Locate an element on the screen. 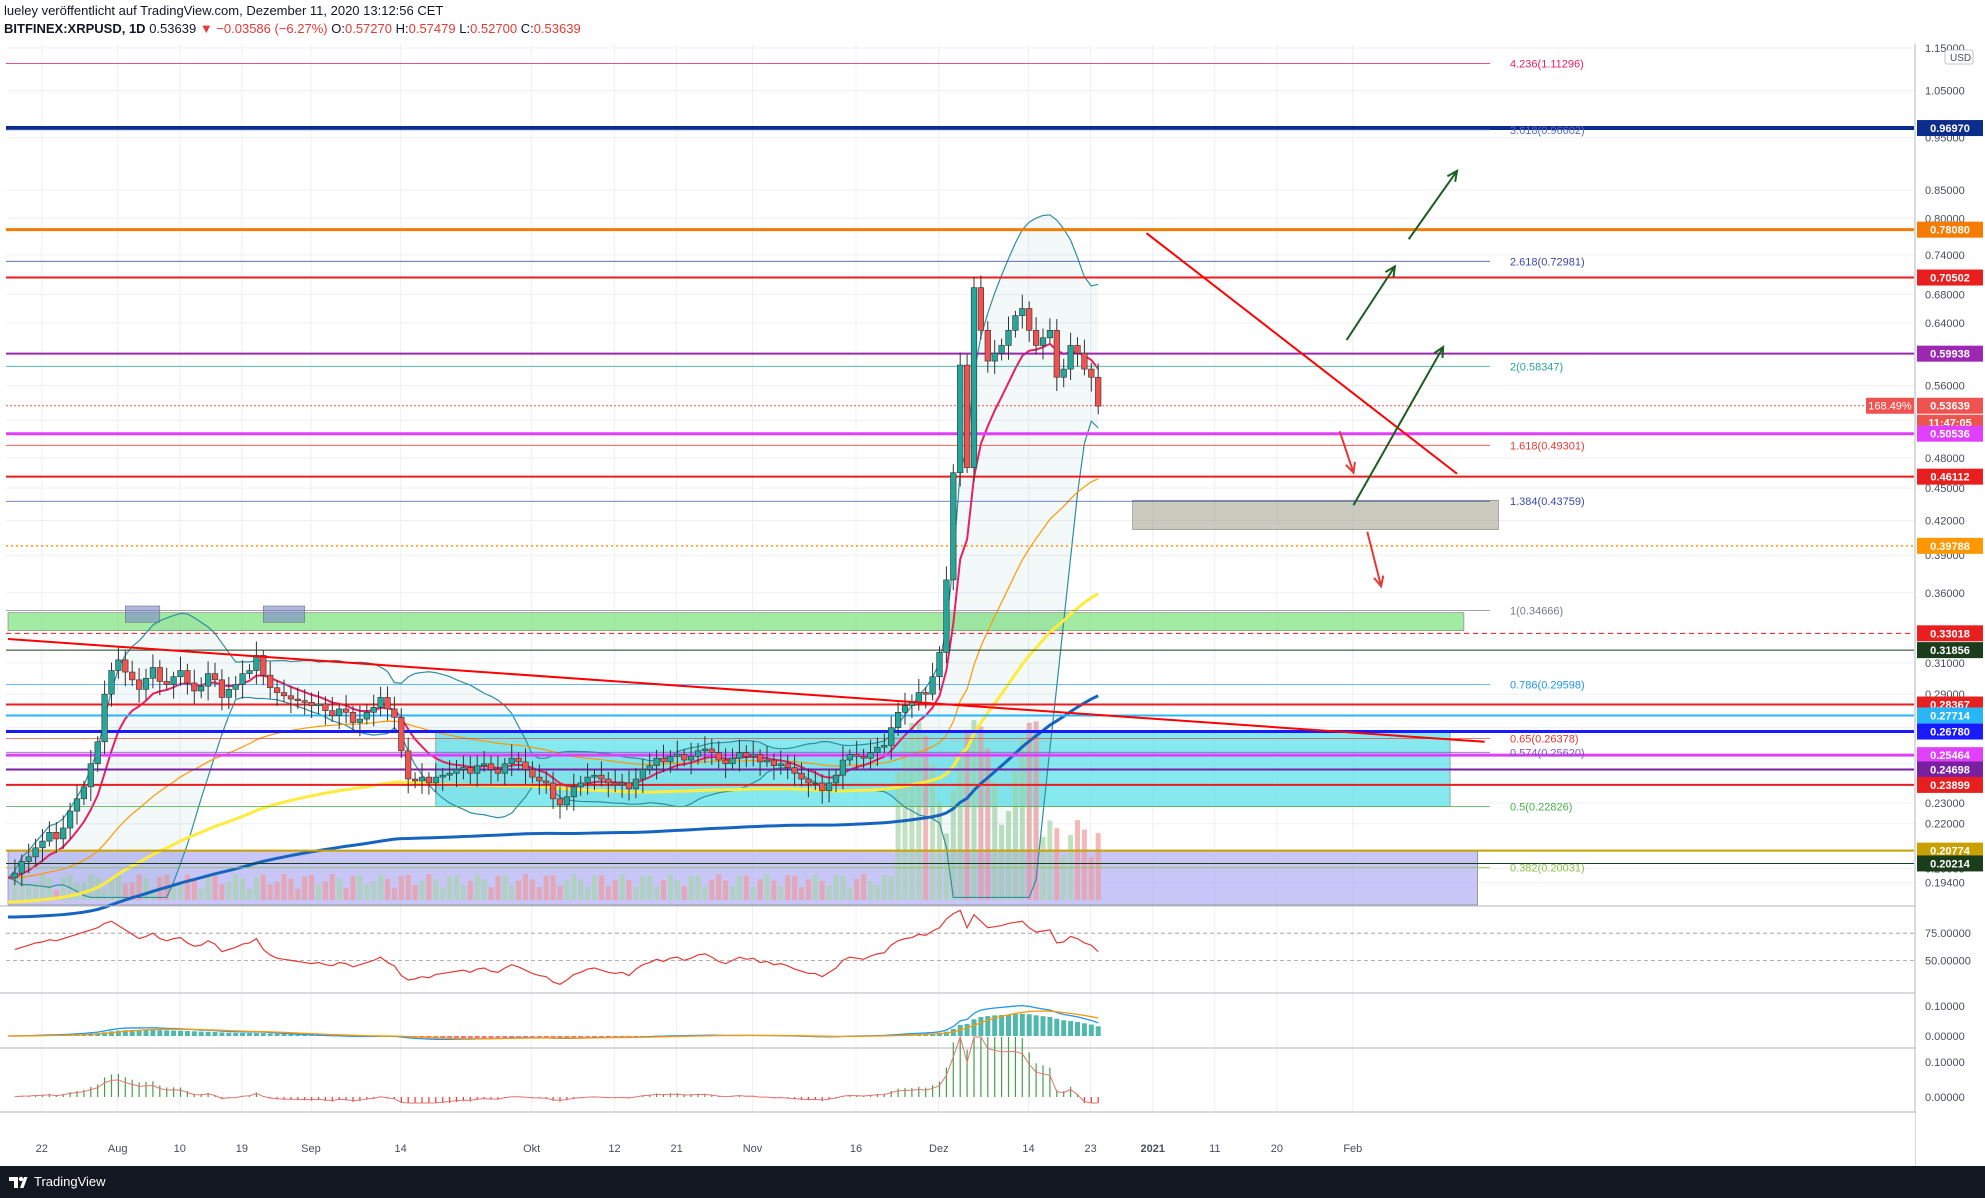 Image resolution: width=1985 pixels, height=1198 pixels. price-tick: 1.05000 is located at coordinates (1945, 92).